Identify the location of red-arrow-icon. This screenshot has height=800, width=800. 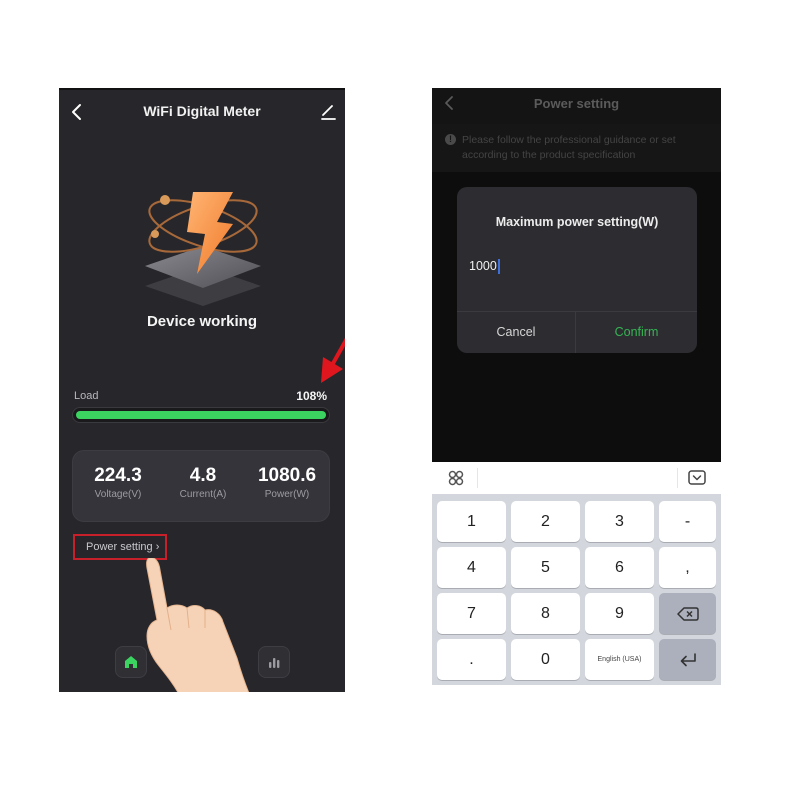
(333, 360).